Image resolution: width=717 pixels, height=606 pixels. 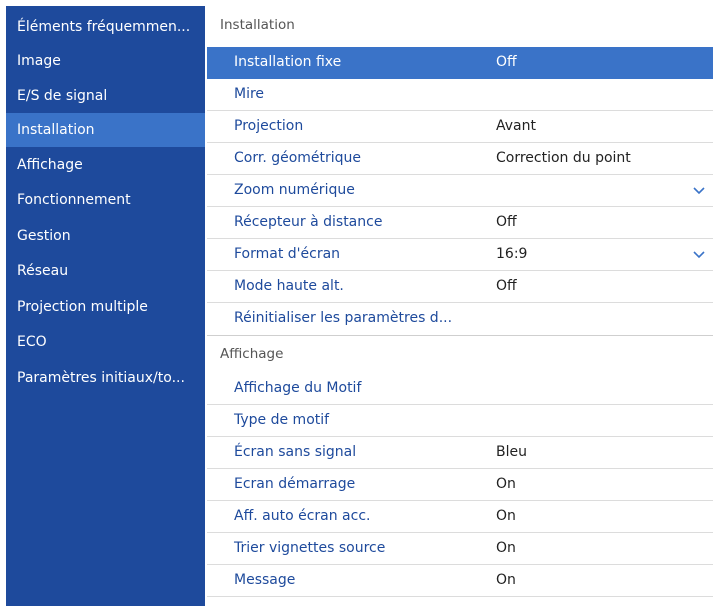 What do you see at coordinates (460, 63) in the screenshot?
I see `menu-row-installation-fixe: Installation fixe Off` at bounding box center [460, 63].